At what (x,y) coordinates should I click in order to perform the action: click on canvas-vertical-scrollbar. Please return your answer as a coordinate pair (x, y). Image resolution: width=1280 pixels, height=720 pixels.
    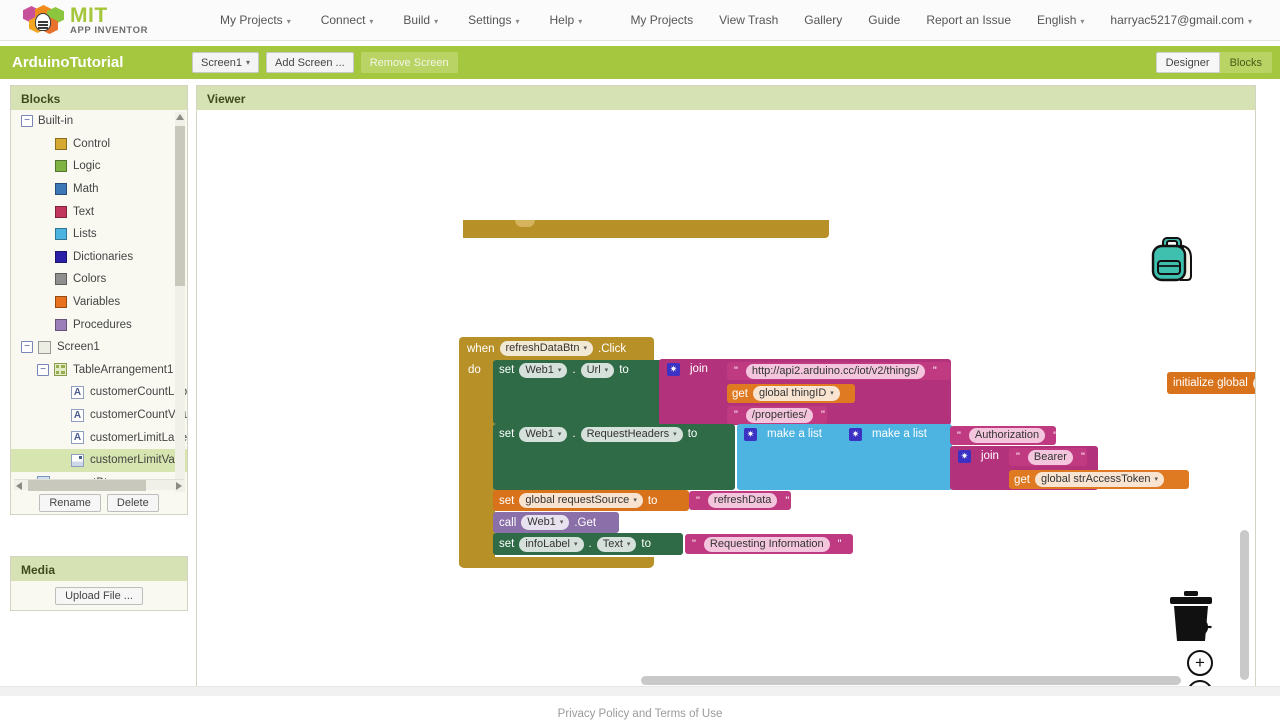
    Looking at the image, I should click on (1244, 605).